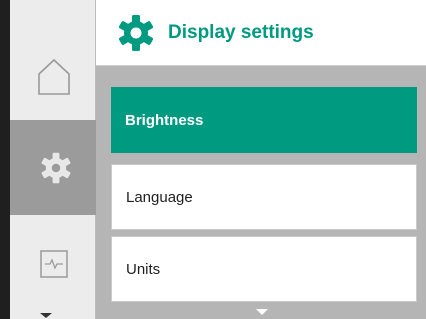  What do you see at coordinates (159, 197) in the screenshot?
I see `menu-item-label: Language` at bounding box center [159, 197].